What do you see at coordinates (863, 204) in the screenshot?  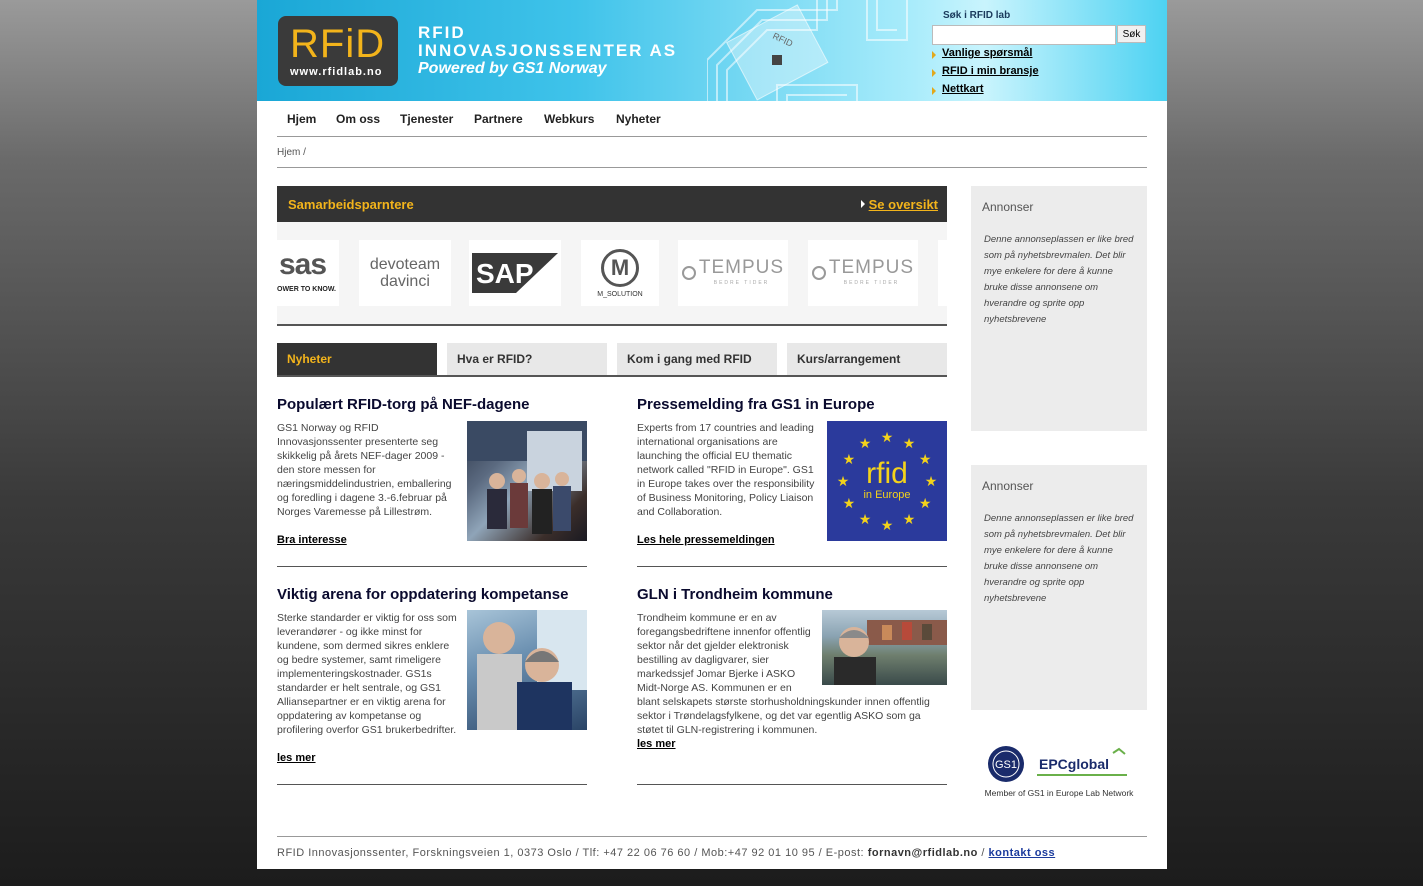 I see `arrow-right-icon` at bounding box center [863, 204].